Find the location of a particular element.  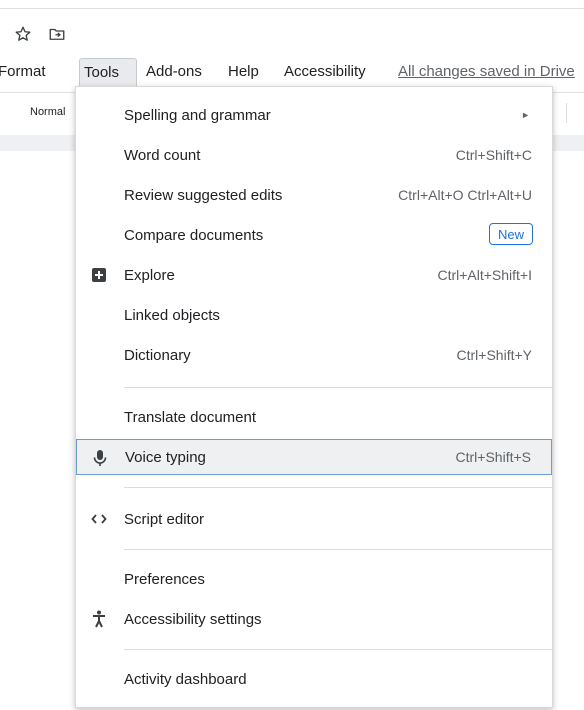

menu-item-label: Preferences is located at coordinates (164, 579).